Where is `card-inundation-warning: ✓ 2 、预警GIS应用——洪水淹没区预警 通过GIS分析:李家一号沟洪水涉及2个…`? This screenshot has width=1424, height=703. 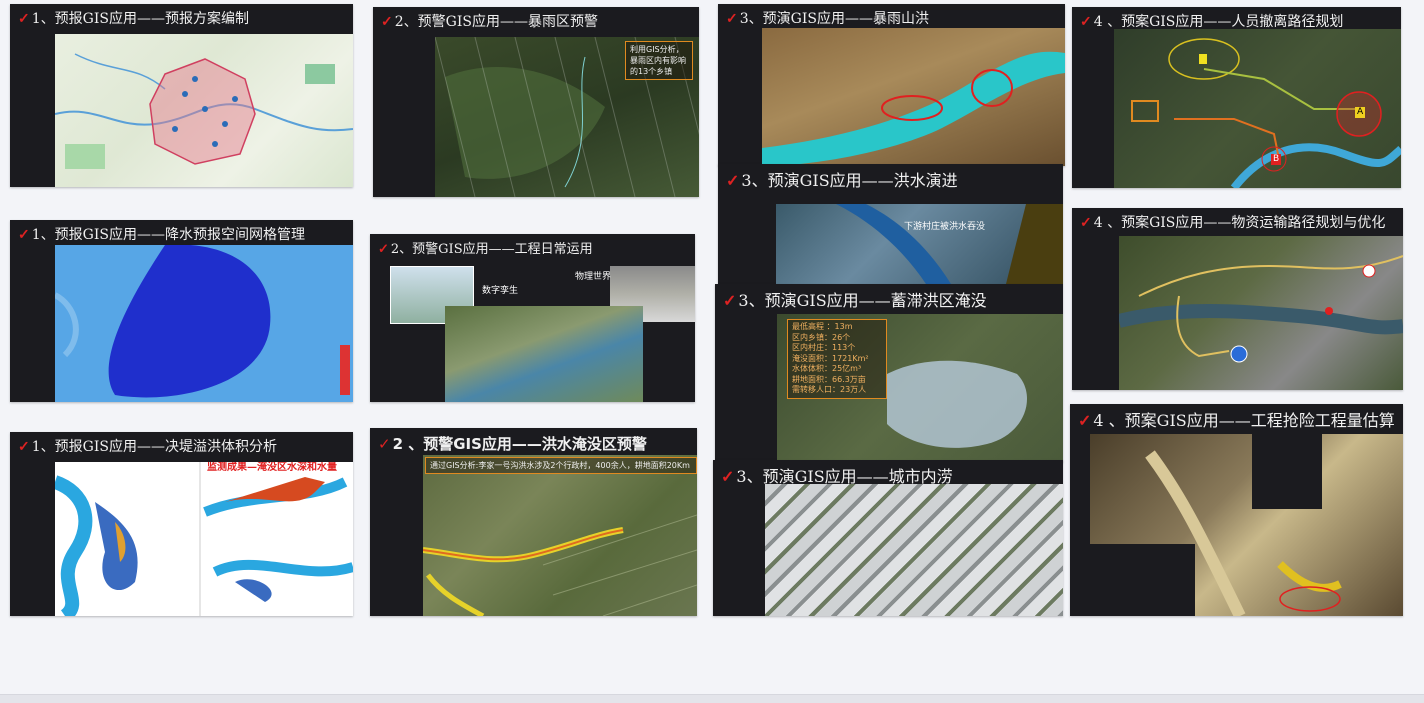
card-inundation-warning: ✓ 2 、预警GIS应用——洪水淹没区预警 通过GIS分析:李家一号沟洪水涉及2个… is located at coordinates (533, 522).